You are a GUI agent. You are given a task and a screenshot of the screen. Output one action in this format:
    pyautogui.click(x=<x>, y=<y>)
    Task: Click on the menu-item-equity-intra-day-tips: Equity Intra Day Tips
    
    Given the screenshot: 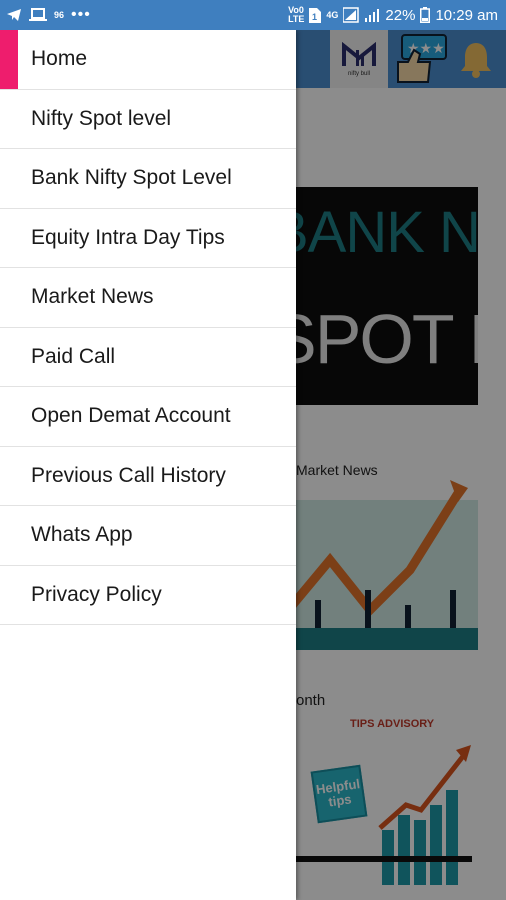 What is the action you would take?
    pyautogui.click(x=148, y=238)
    